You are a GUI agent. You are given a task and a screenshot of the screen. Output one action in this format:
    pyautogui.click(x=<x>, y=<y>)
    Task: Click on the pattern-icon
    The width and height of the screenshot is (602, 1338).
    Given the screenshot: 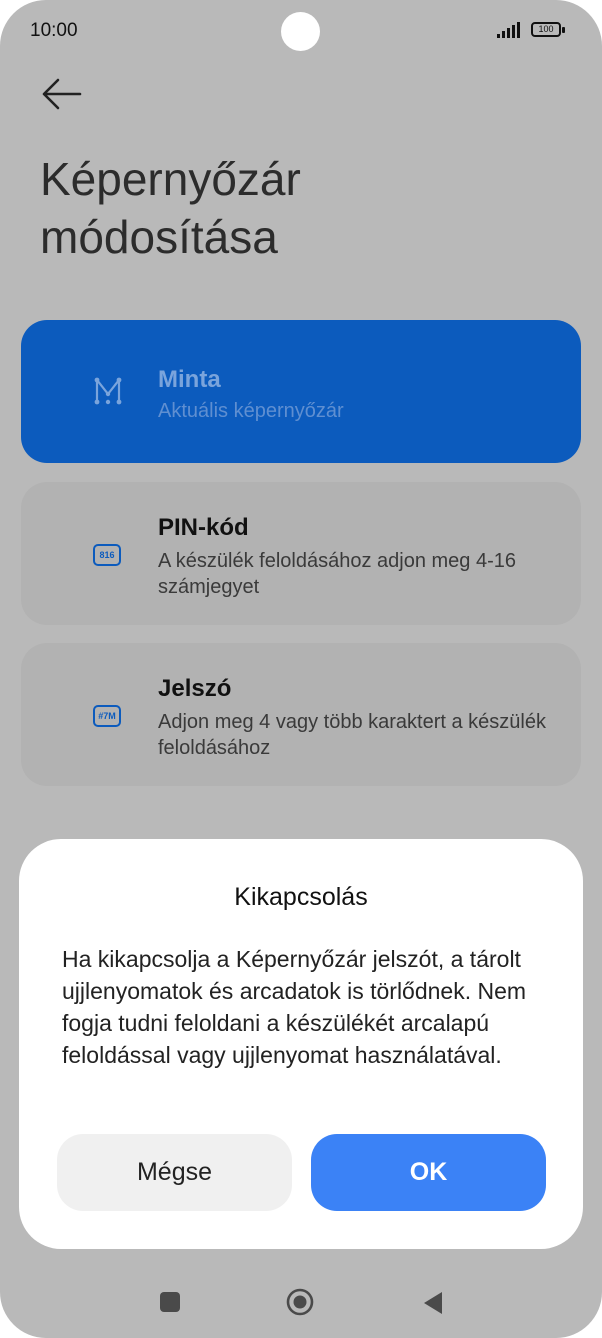 What is the action you would take?
    pyautogui.click(x=108, y=391)
    